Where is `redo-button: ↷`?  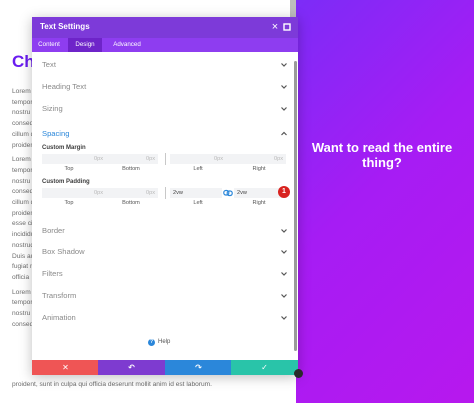 redo-button: ↷ is located at coordinates (198, 367).